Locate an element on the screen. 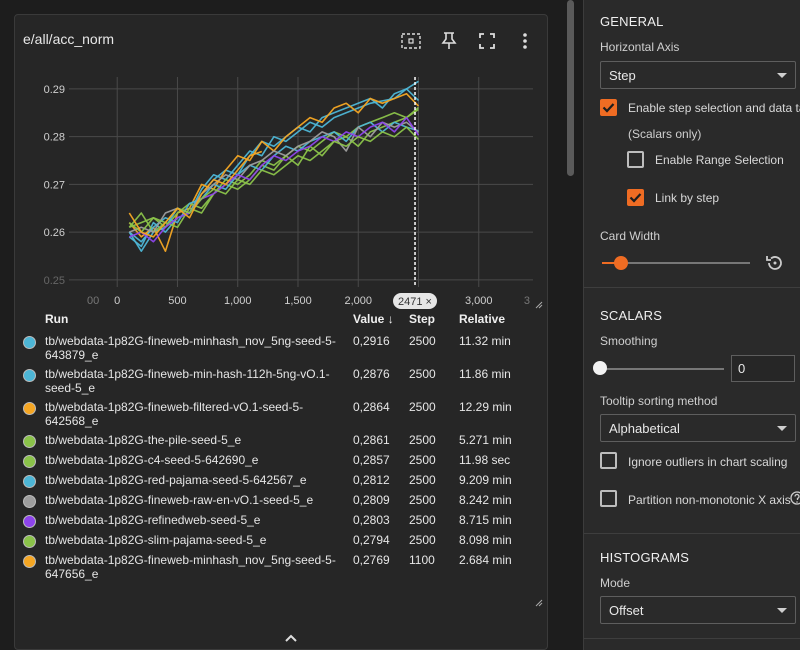 This screenshot has height=650, width=800. tooltip-sort-select: Alphabetical is located at coordinates (698, 428).